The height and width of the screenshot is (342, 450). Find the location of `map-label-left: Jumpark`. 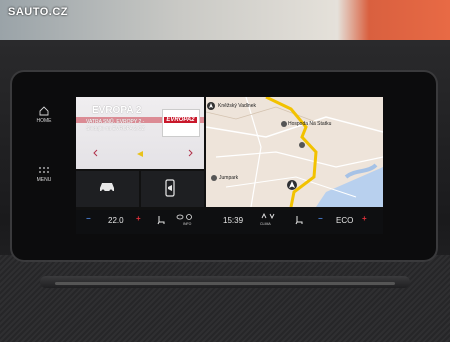

map-label-left: Jumpark is located at coordinates (229, 178).